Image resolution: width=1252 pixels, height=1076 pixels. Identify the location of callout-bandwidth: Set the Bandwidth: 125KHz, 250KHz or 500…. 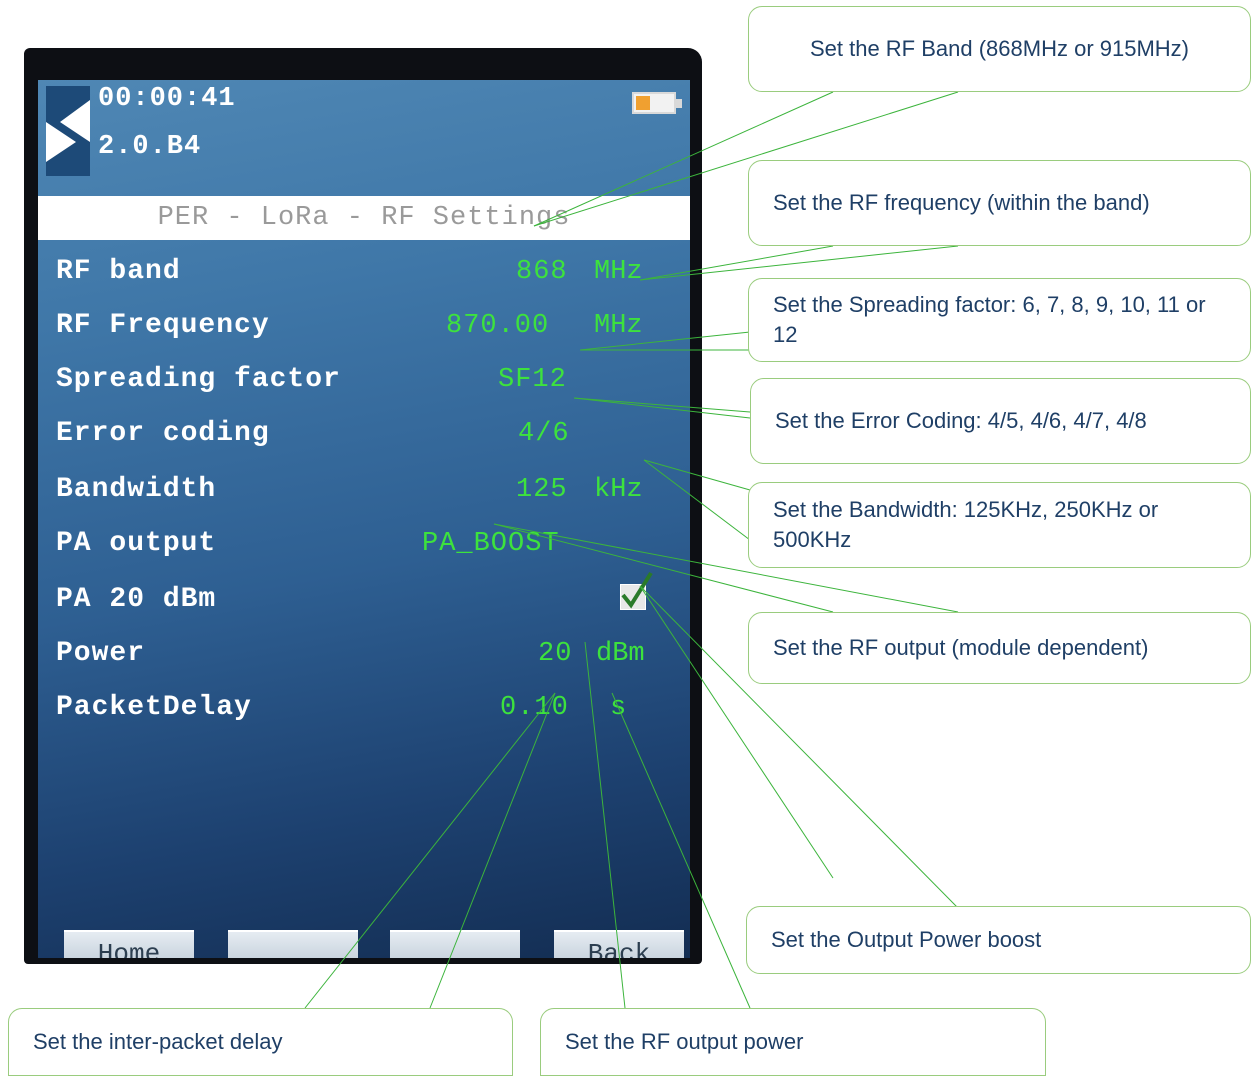
(999, 525).